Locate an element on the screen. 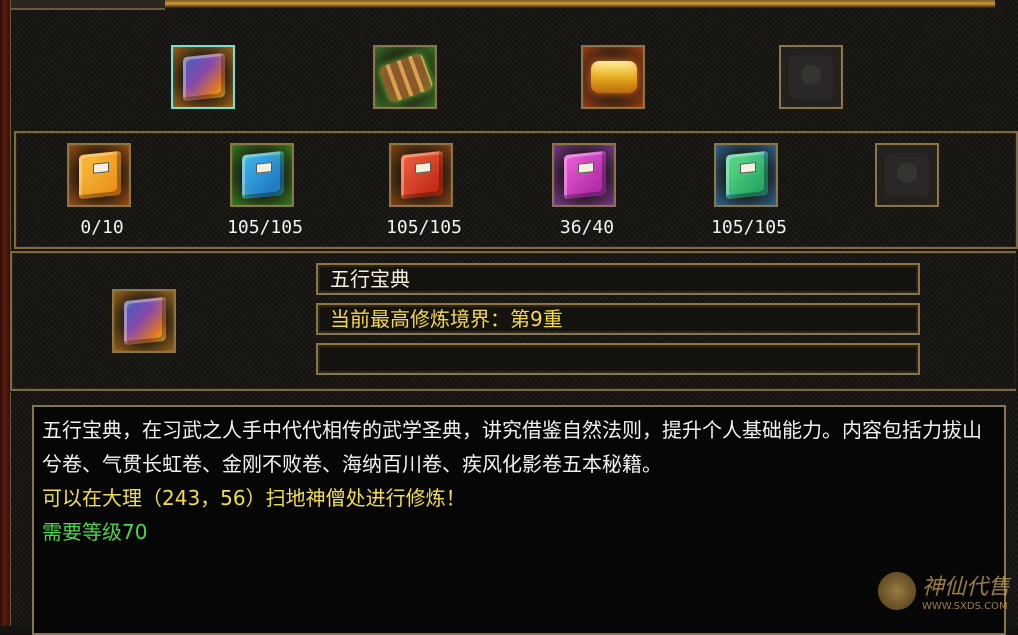 Image resolution: width=1018 pixels, height=635 pixels. realm-field: 当前最高修炼境界：第9重 is located at coordinates (618, 319).